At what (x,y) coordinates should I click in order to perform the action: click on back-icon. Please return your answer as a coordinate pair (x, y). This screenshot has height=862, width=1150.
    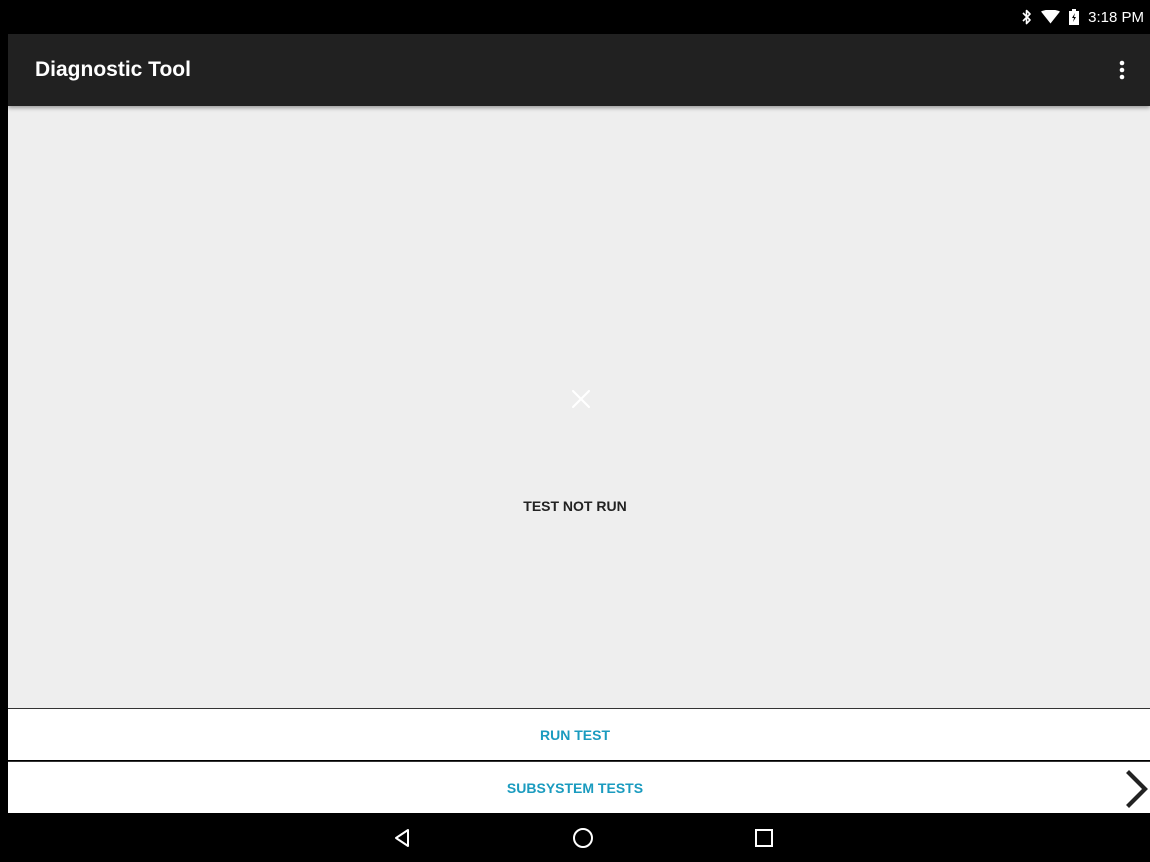
    Looking at the image, I should click on (402, 838).